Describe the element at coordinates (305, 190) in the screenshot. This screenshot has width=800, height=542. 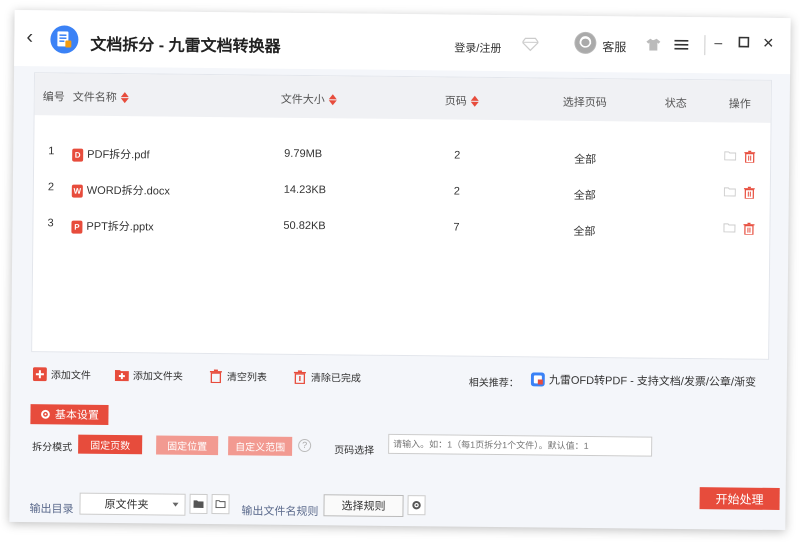
I see `row-size: 14.23KB` at that location.